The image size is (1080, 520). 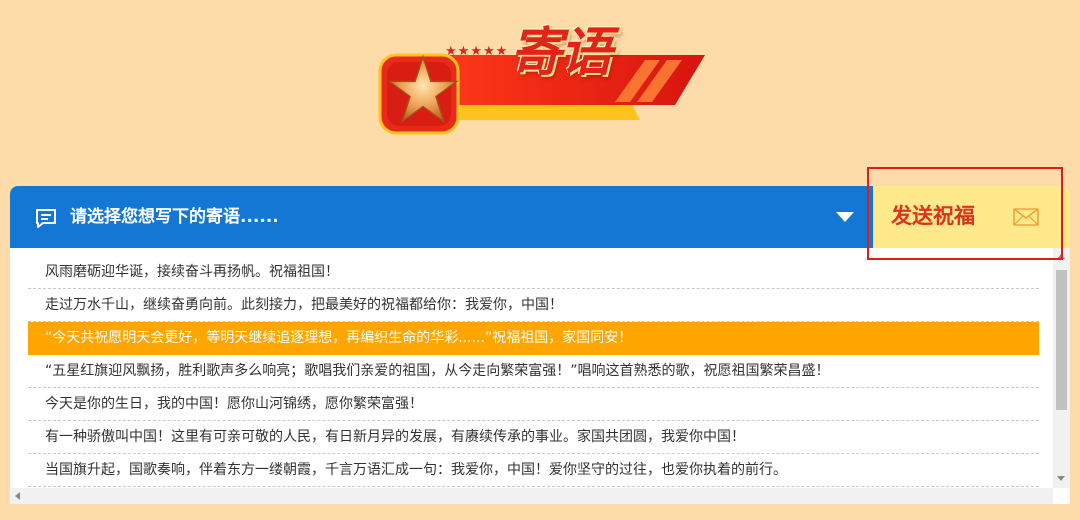 What do you see at coordinates (531, 496) in the screenshot?
I see `horizontal-scrollbar` at bounding box center [531, 496].